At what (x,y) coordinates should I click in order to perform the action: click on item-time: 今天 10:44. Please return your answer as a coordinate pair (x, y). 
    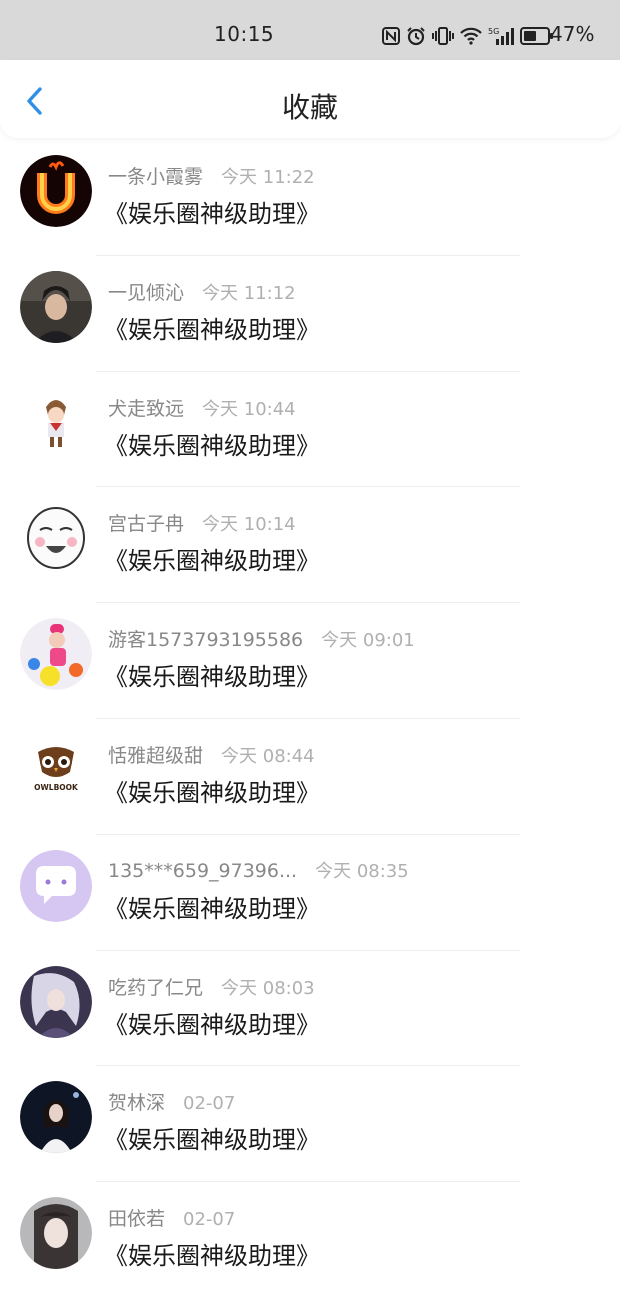
    Looking at the image, I should click on (249, 409).